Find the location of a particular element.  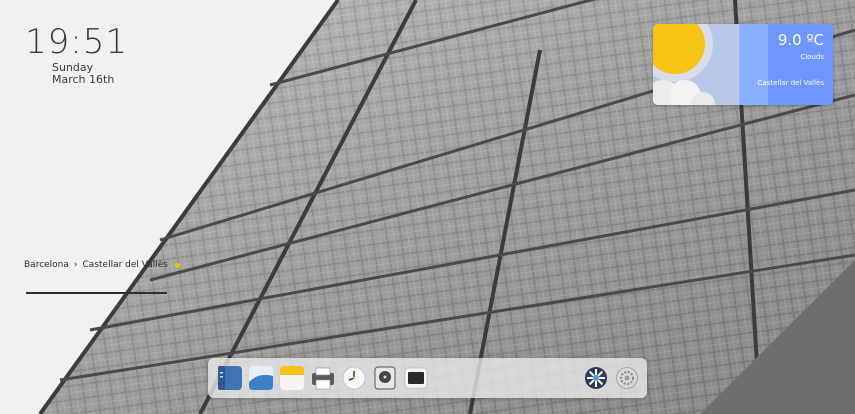

location-city: Castellar del Vallès is located at coordinates (125, 265).